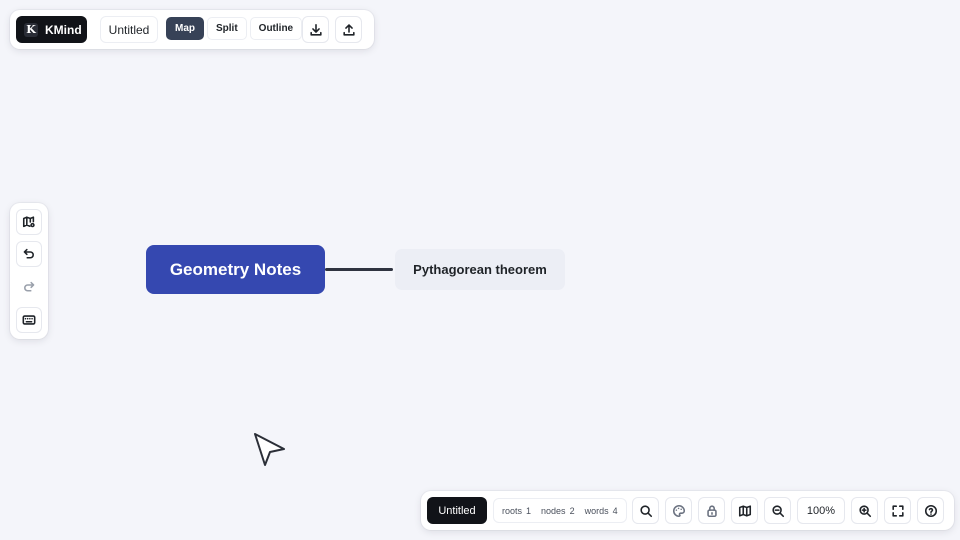 The height and width of the screenshot is (540, 960). I want to click on view-mode-switch: Map Split Outline, so click(234, 29).